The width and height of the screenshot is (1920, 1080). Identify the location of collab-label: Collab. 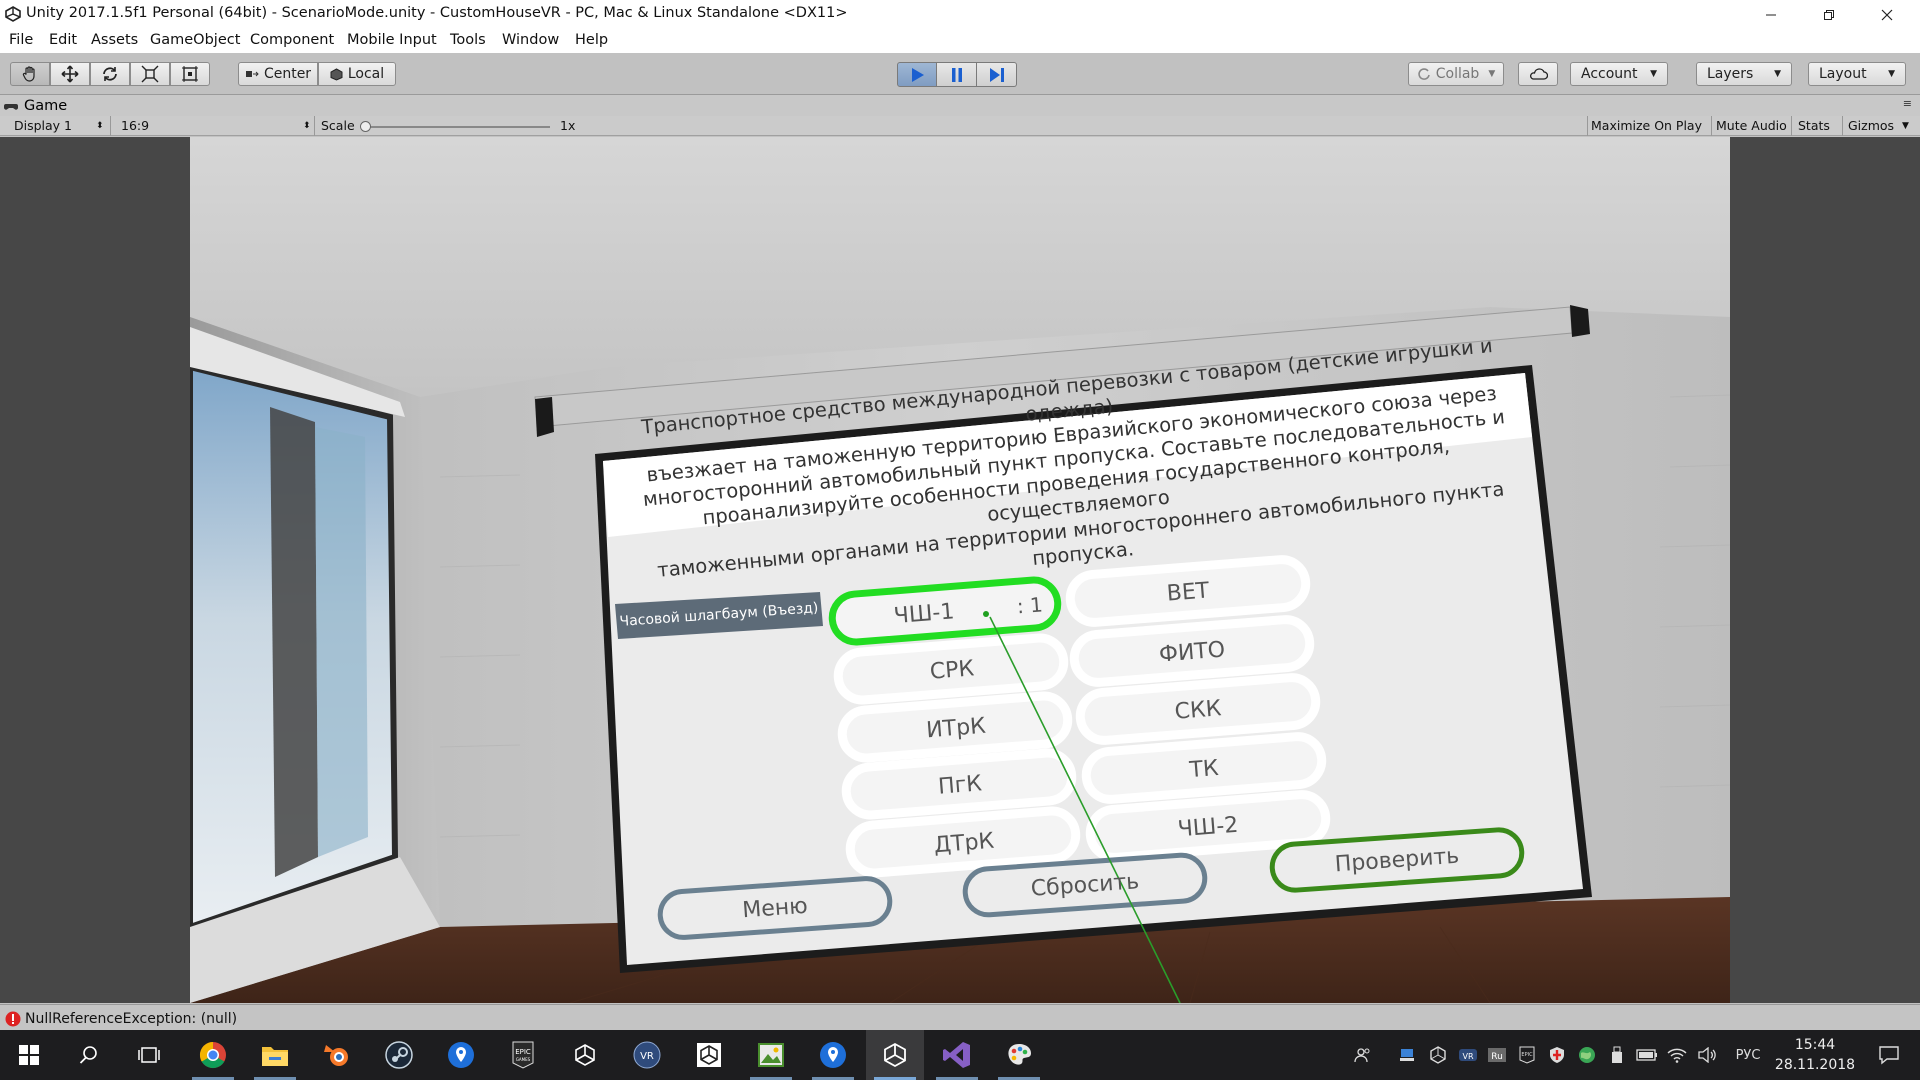
(1457, 74).